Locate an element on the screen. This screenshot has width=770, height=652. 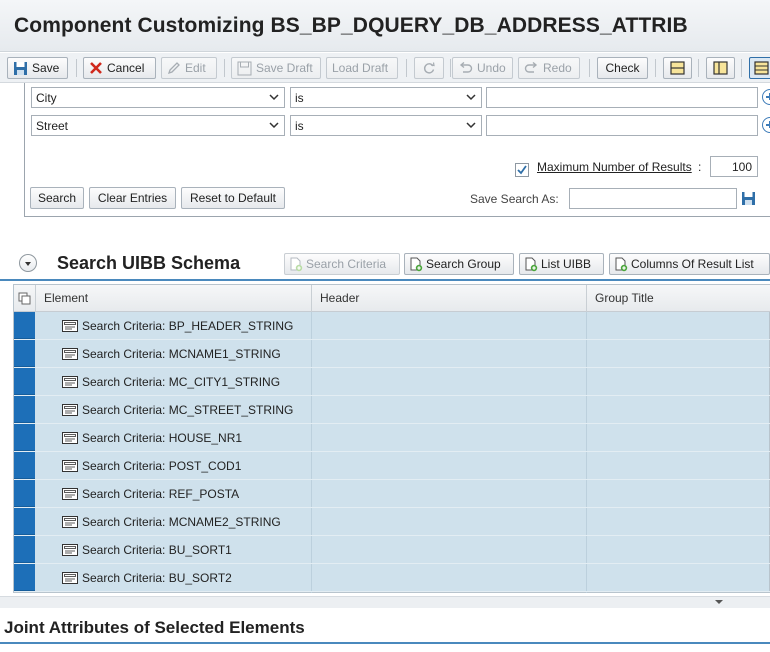
reset-to-default-button: Reset to Default is located at coordinates (233, 198).